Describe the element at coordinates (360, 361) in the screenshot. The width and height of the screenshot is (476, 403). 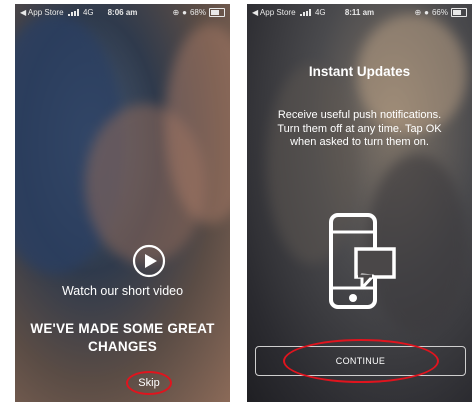
I see `continue-button: CONTINUE` at that location.